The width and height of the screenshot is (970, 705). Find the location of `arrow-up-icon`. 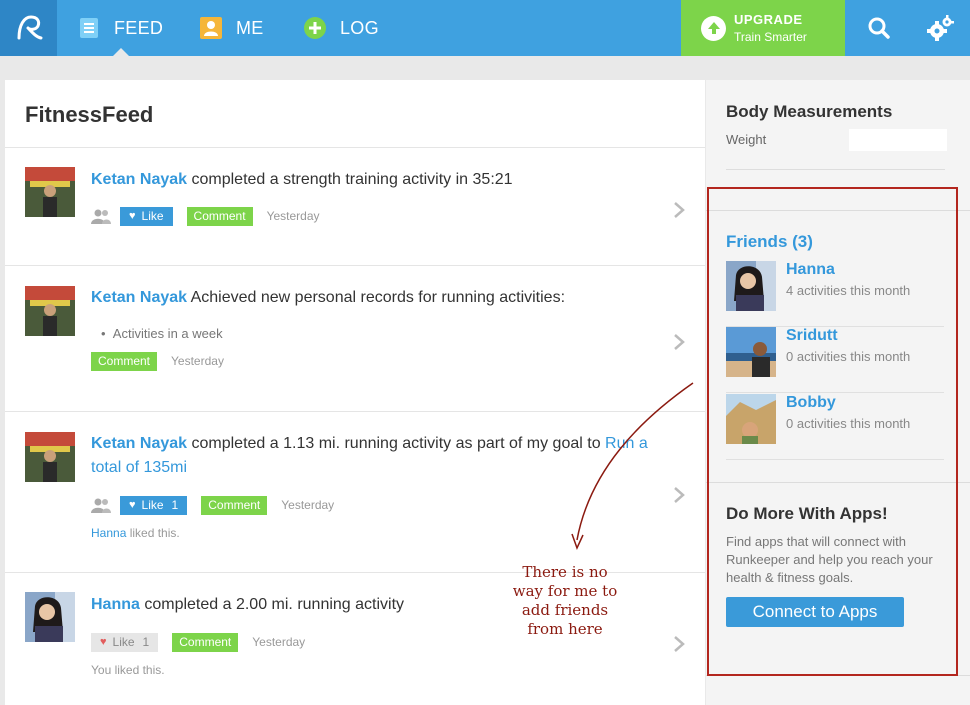

arrow-up-icon is located at coordinates (713, 28).